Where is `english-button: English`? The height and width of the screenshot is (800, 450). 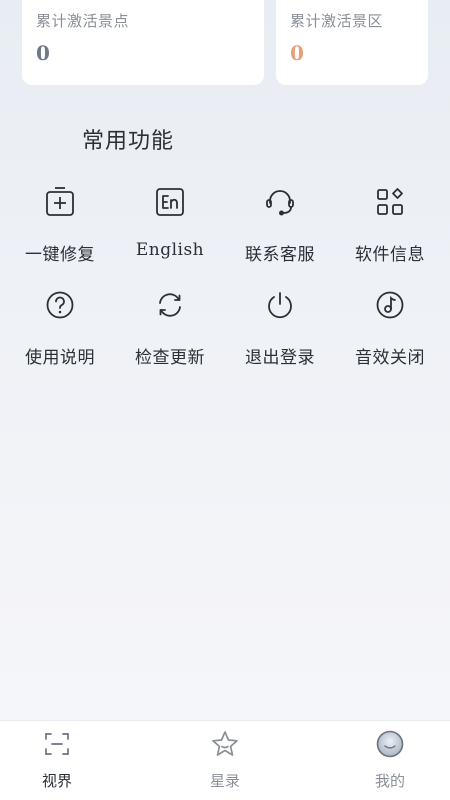
english-button: English is located at coordinates (170, 230).